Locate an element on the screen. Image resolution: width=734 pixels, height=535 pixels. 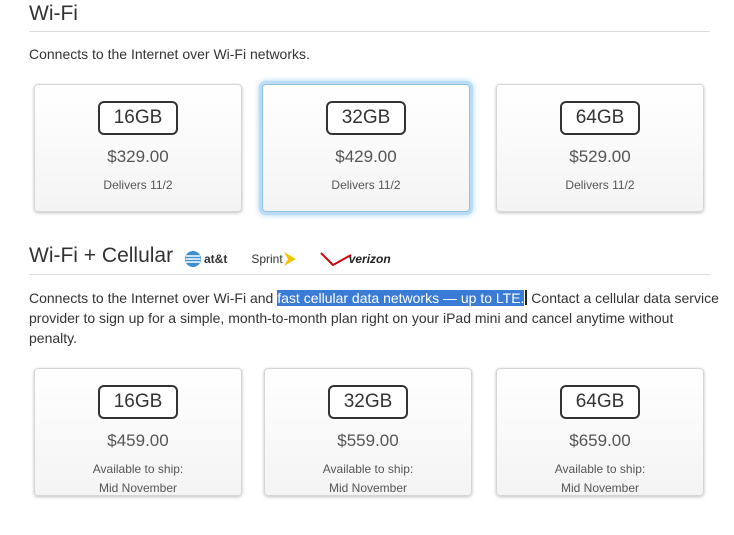
sprint-logo: Sprint is located at coordinates (273, 259).